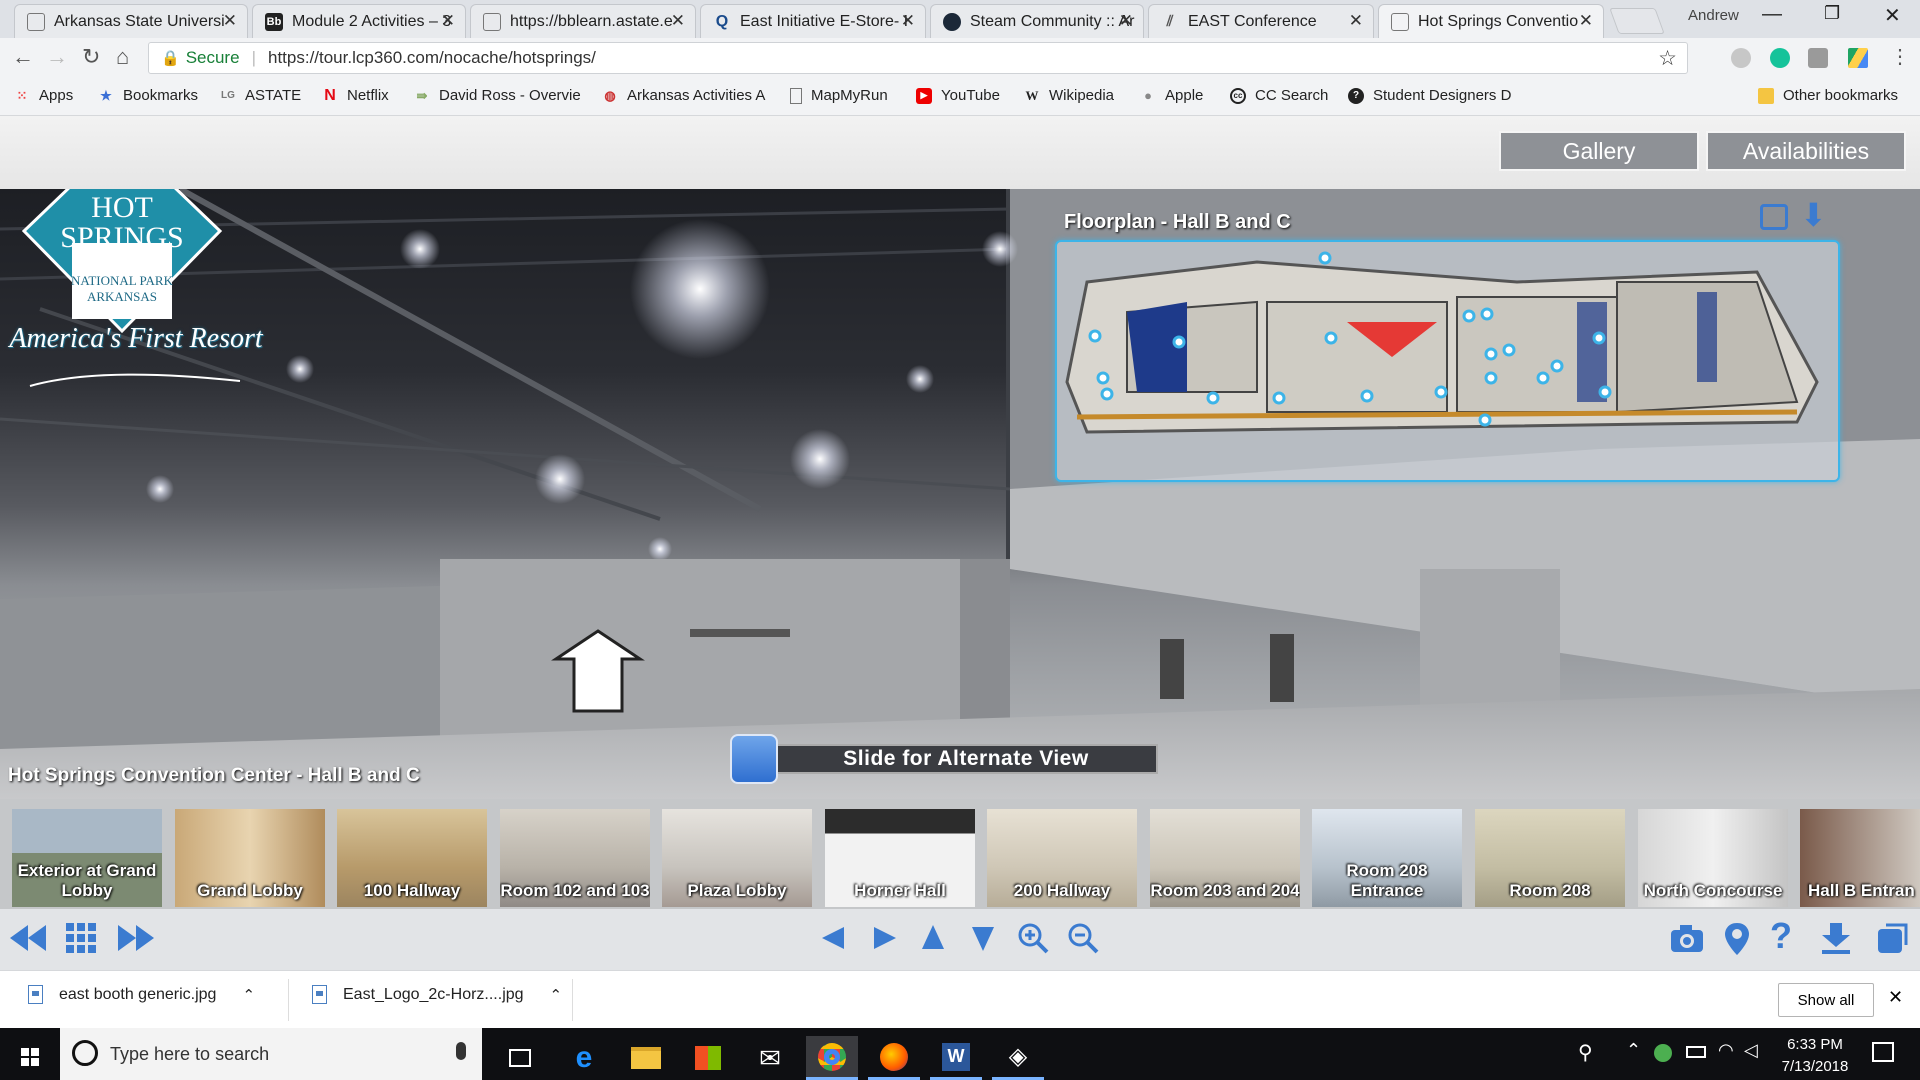  Describe the element at coordinates (1860, 858) in the screenshot. I see `thumbnail-hall-b-entrance: Hall B Entran` at that location.